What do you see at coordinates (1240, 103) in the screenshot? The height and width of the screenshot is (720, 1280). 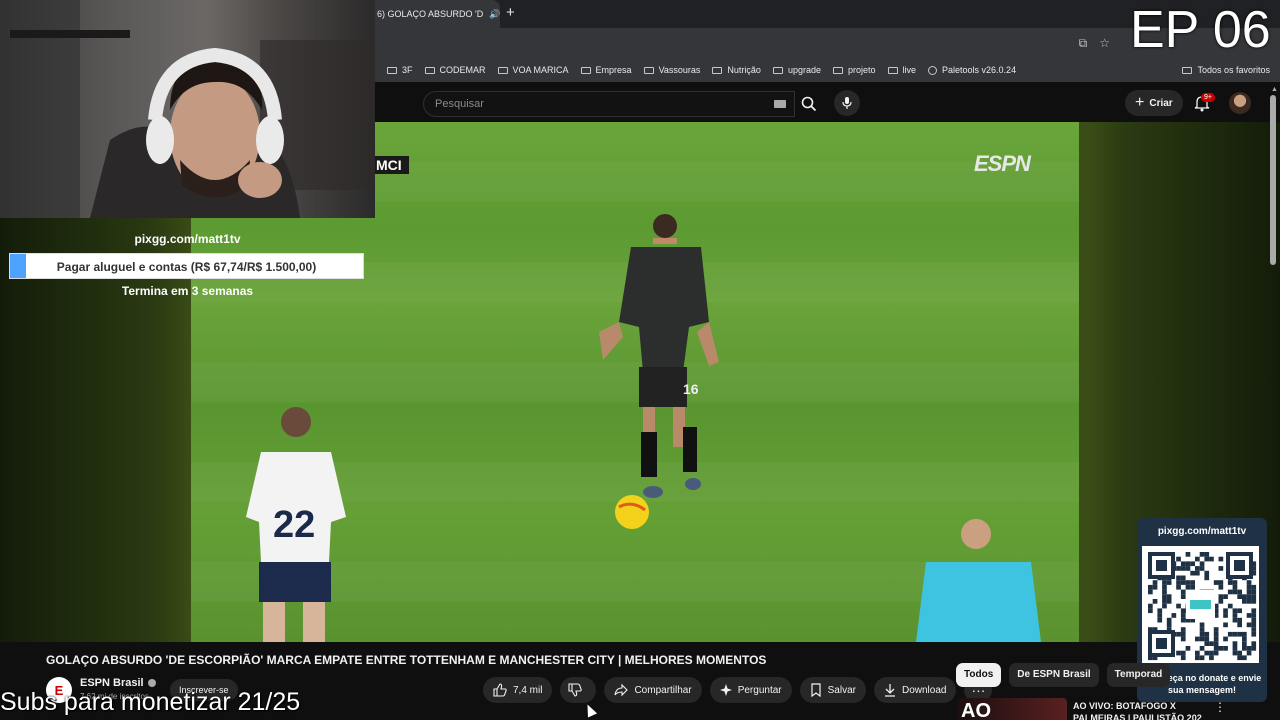 I see `avatar` at bounding box center [1240, 103].